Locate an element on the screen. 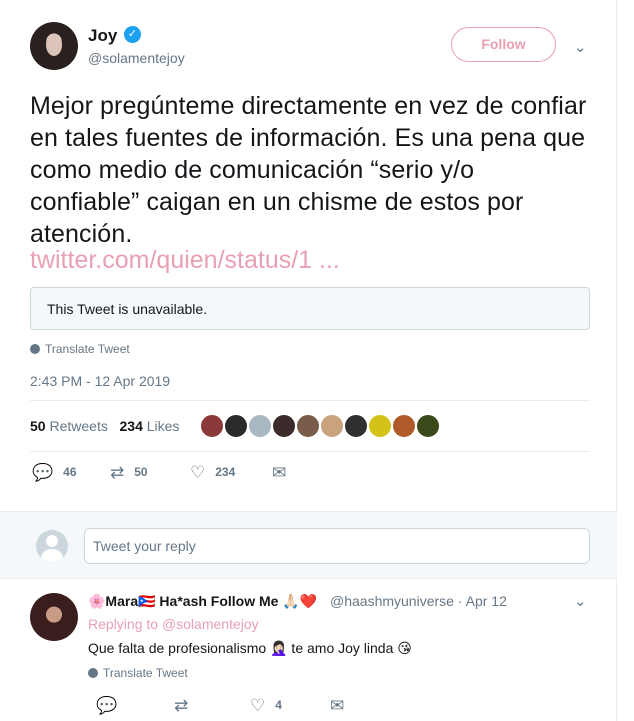 The height and width of the screenshot is (721, 634). quoted-tweet-unavailable: This Tweet is unavailable. is located at coordinates (310, 308).